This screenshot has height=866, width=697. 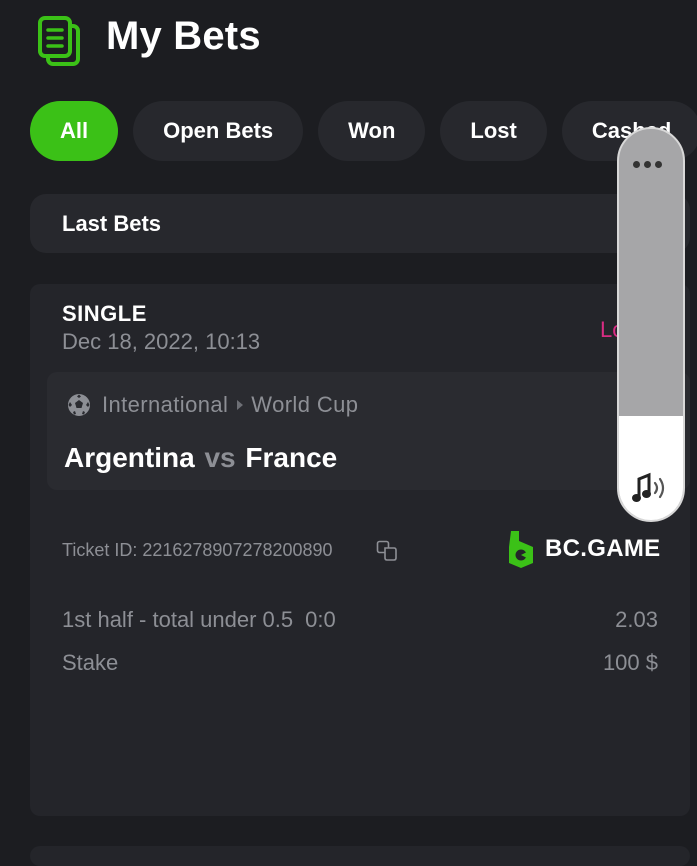 What do you see at coordinates (59, 41) in the screenshot?
I see `bets-document-icon` at bounding box center [59, 41].